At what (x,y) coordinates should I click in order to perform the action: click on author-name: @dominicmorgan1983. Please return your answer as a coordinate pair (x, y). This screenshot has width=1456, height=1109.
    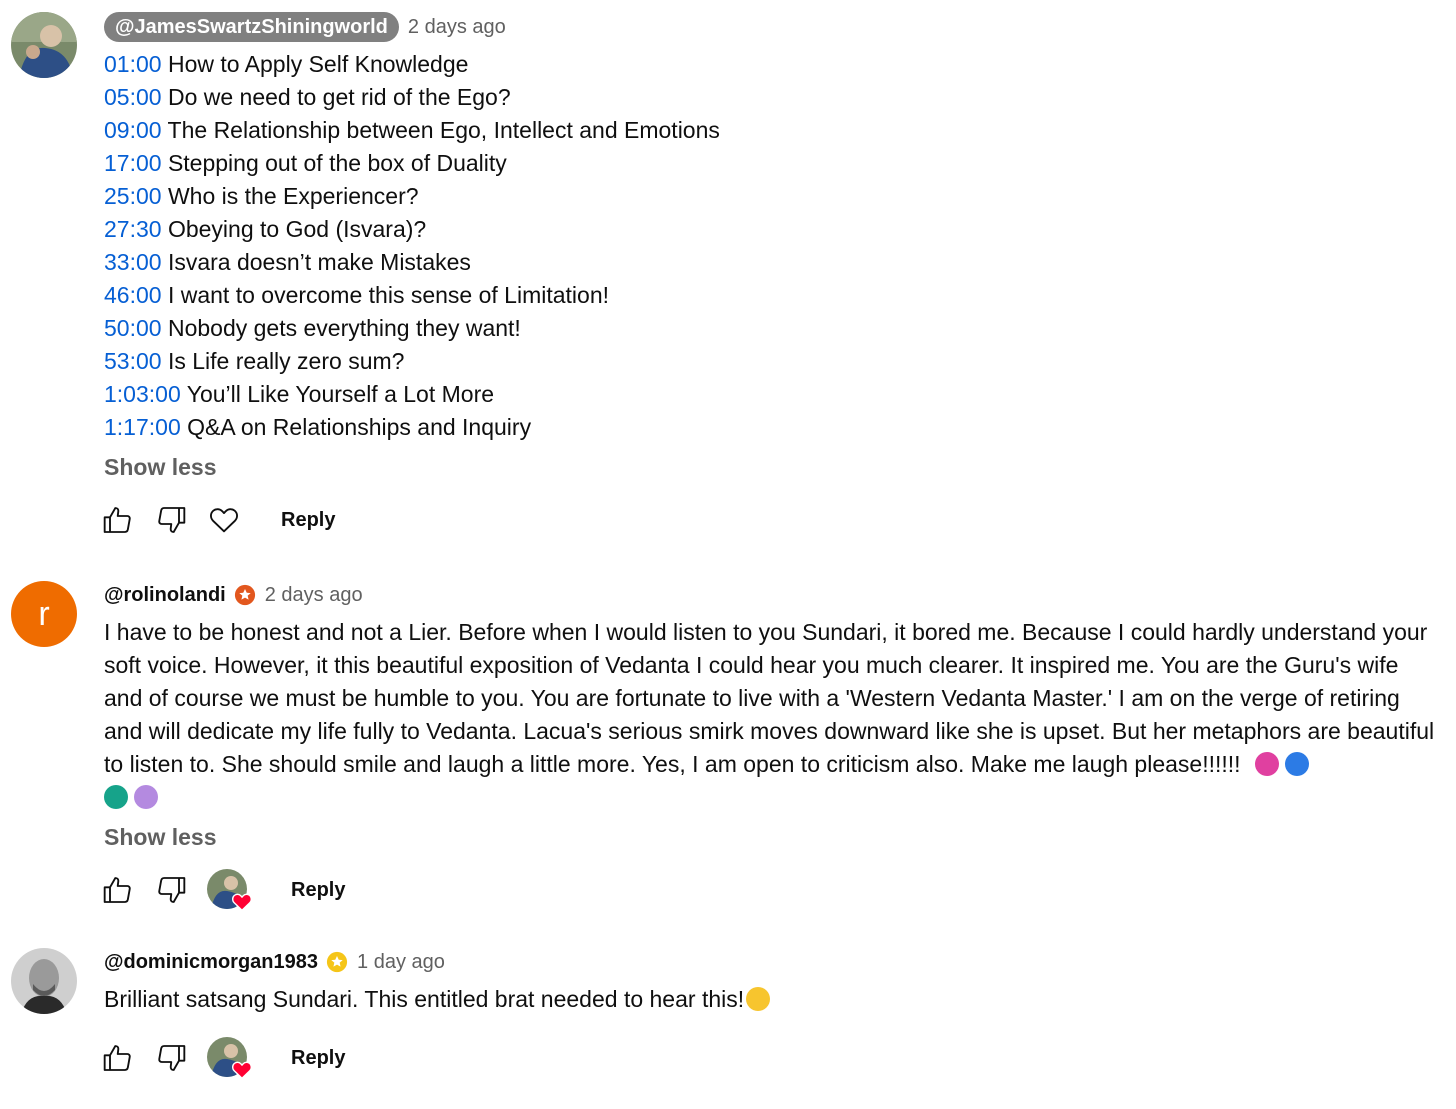
    Looking at the image, I should click on (211, 962).